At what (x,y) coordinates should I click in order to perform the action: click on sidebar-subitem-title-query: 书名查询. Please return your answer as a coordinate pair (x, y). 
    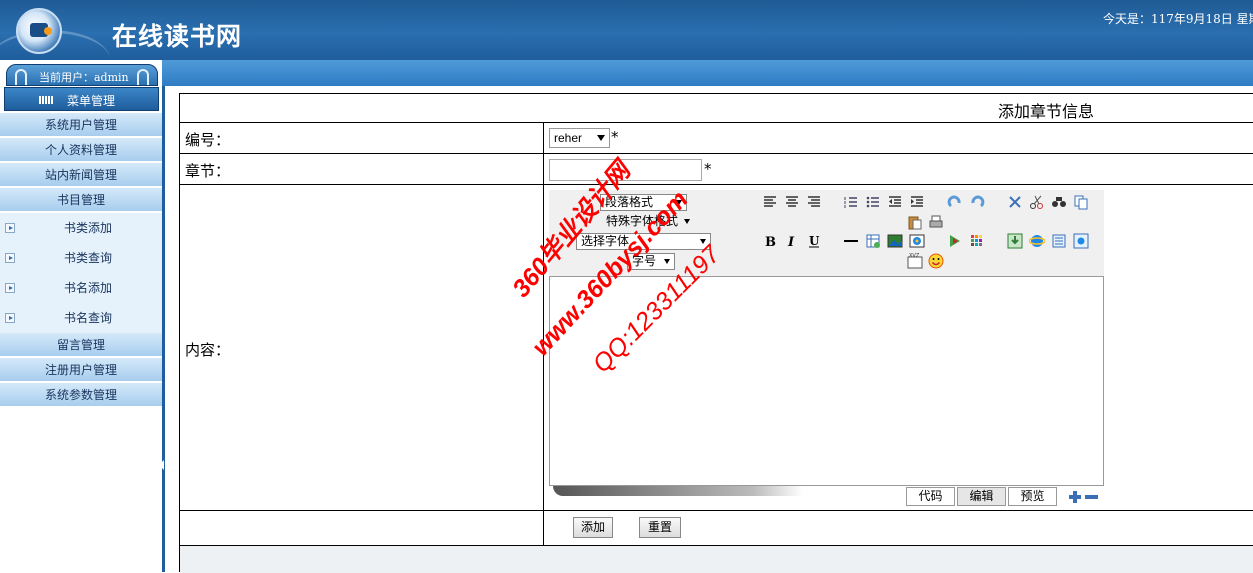
    Looking at the image, I should click on (81, 318).